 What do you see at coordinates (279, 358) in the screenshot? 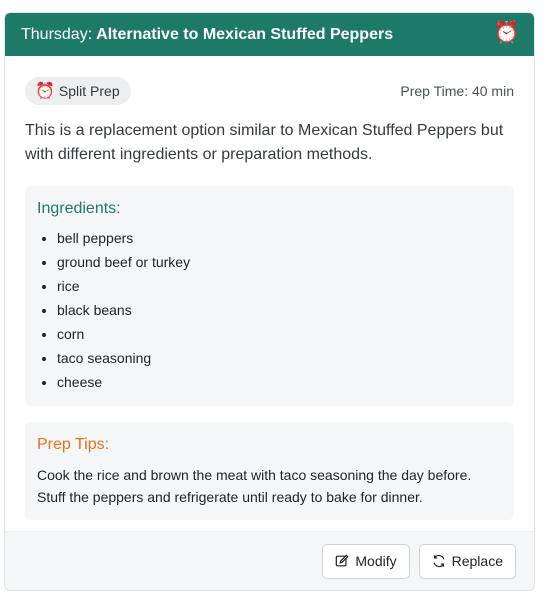
I see `list-item: taco seasoning` at bounding box center [279, 358].